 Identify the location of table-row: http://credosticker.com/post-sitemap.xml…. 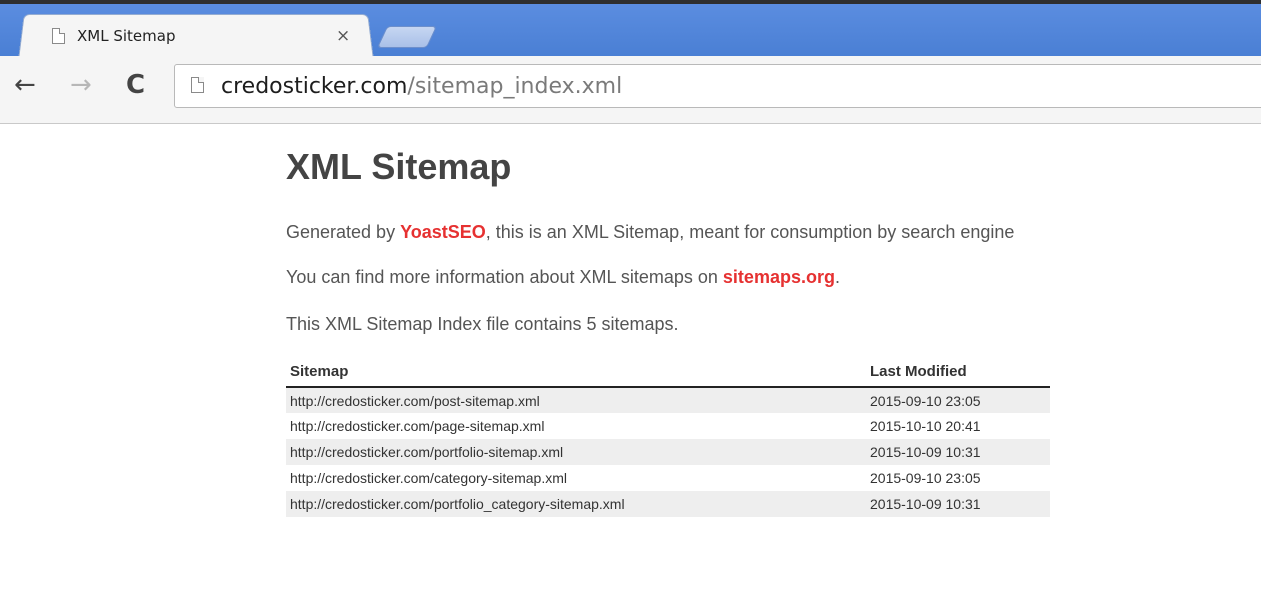
(668, 400).